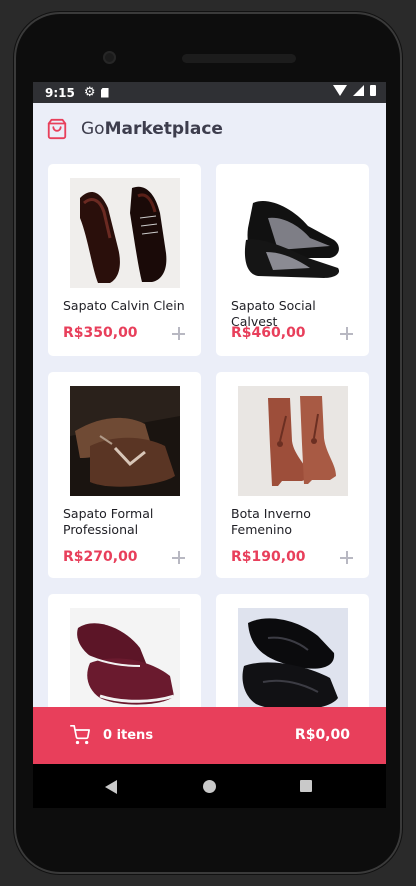 This screenshot has height=886, width=416. What do you see at coordinates (111, 787) in the screenshot?
I see `back-icon` at bounding box center [111, 787].